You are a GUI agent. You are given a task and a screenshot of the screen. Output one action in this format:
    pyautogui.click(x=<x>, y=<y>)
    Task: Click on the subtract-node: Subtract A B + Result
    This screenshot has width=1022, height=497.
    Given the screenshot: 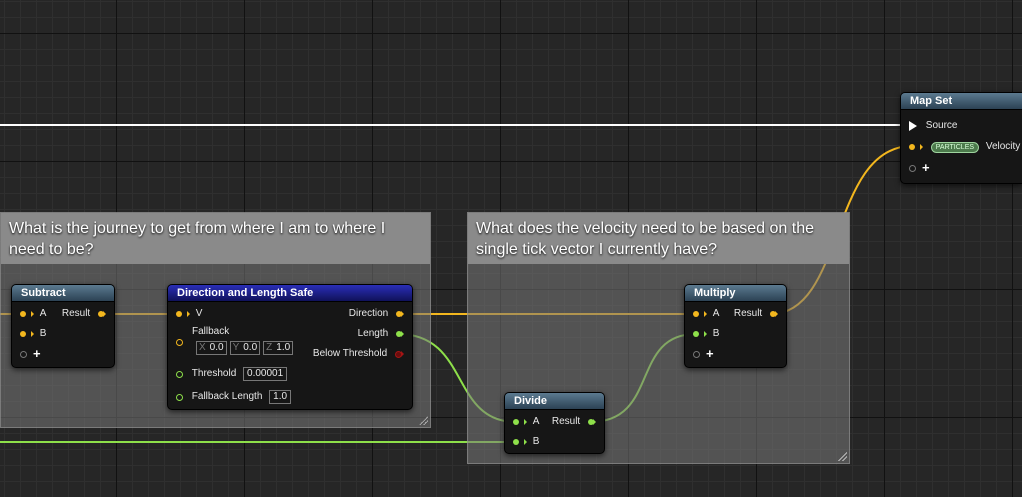 What is the action you would take?
    pyautogui.click(x=63, y=326)
    